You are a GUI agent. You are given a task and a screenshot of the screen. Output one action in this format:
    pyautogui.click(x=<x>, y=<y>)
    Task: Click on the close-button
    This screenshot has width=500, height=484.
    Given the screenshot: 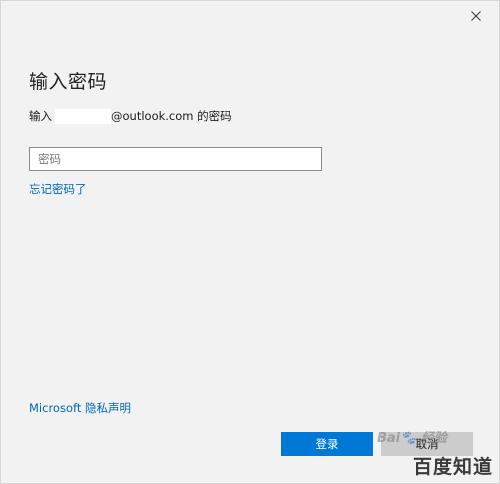 What is the action you would take?
    pyautogui.click(x=476, y=16)
    